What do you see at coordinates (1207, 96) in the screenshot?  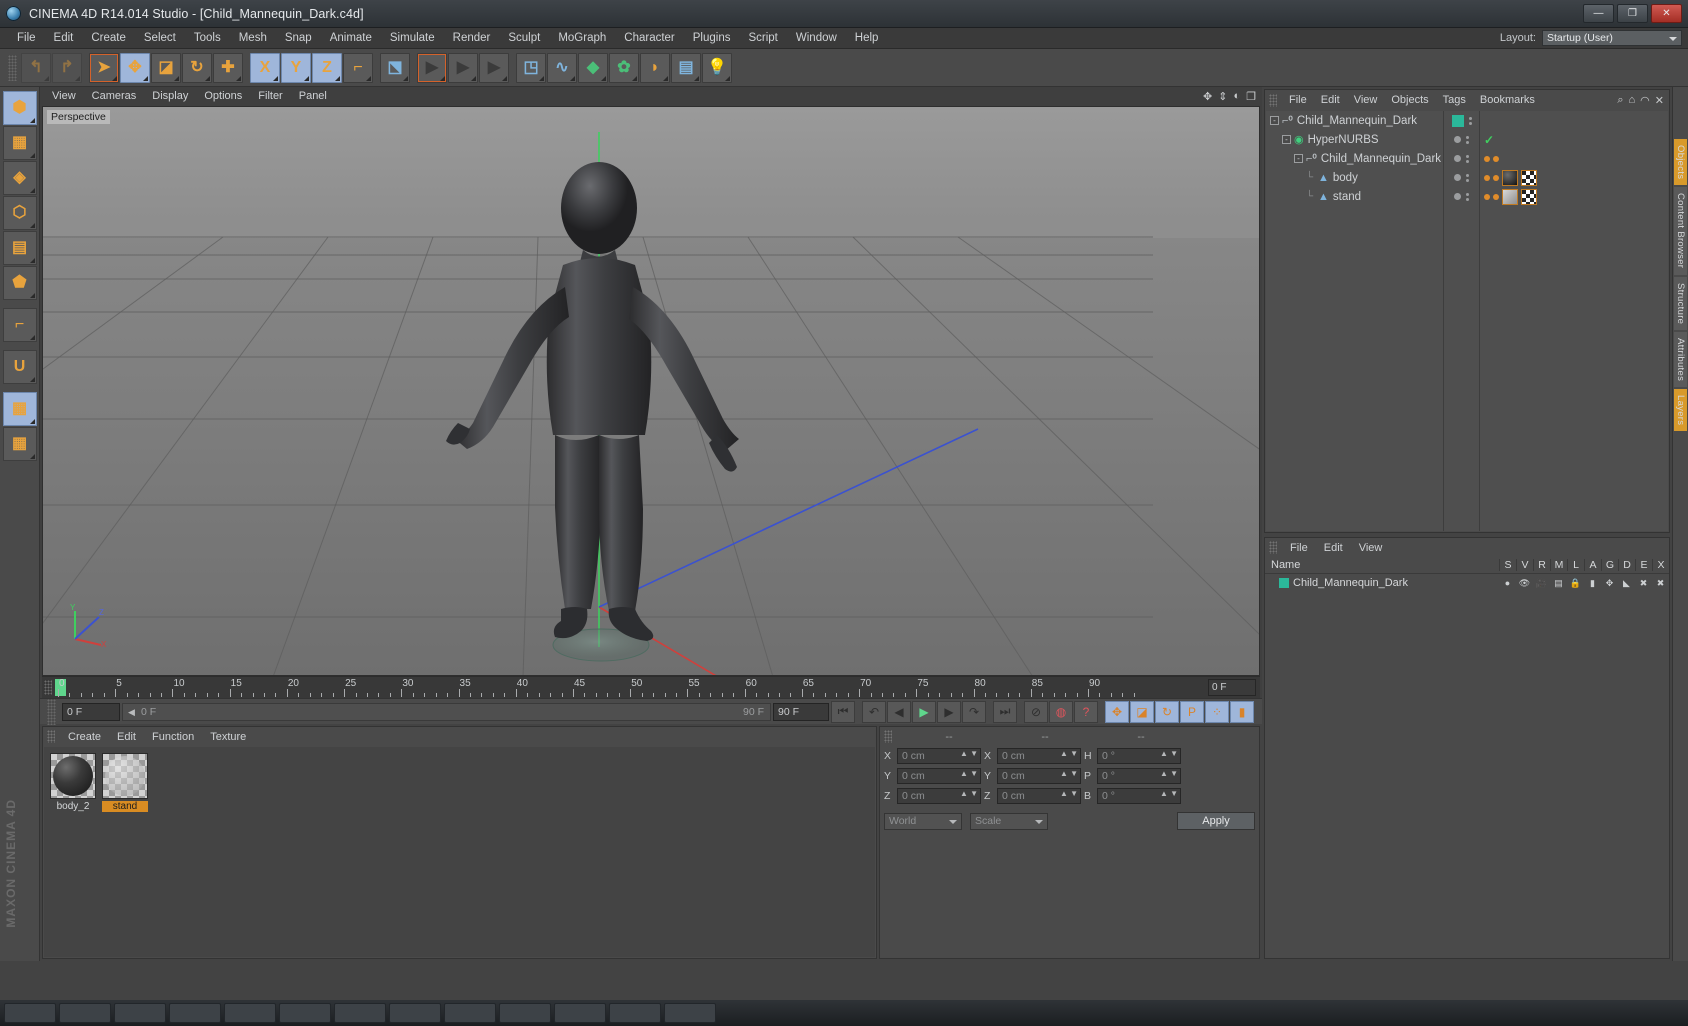 I see `move-viewport-icon: ✥` at bounding box center [1207, 96].